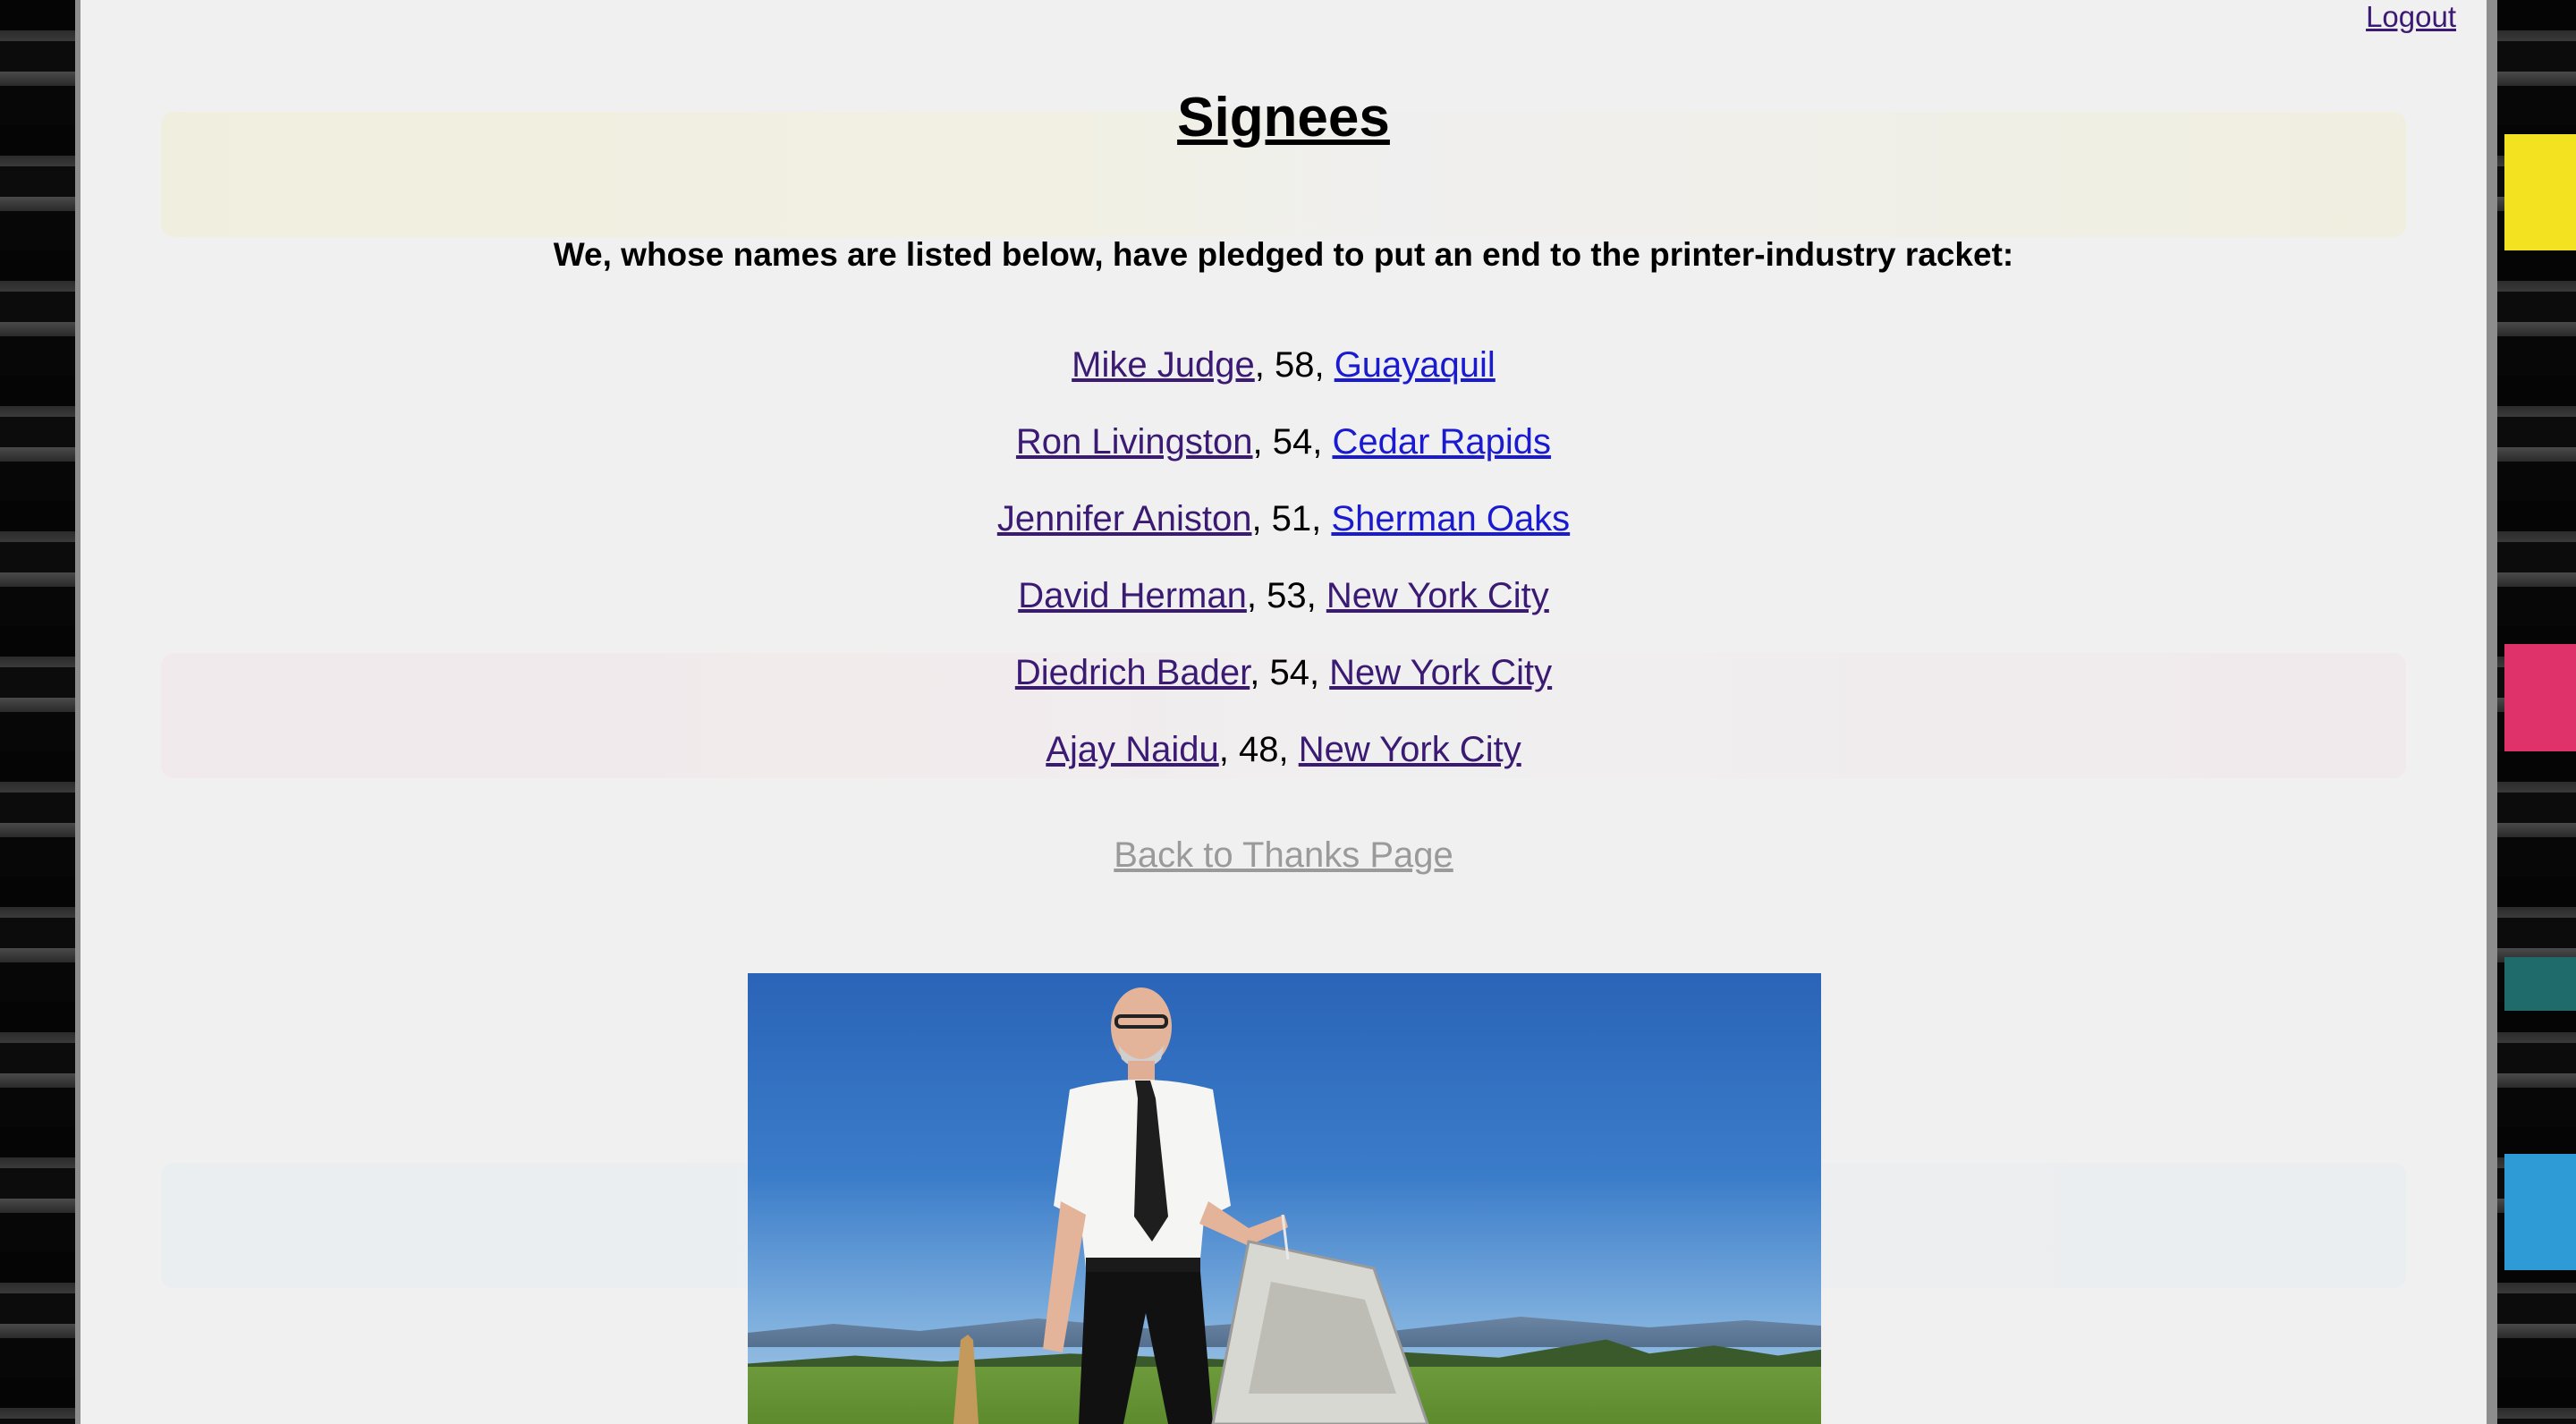  I want to click on backdrop-left, so click(37, 712).